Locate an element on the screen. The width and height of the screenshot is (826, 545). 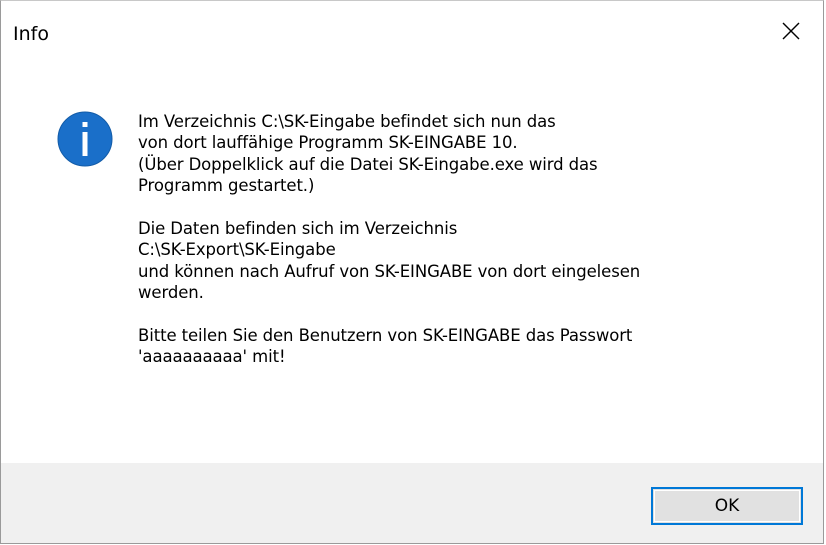
ok-button: OK is located at coordinates (727, 506).